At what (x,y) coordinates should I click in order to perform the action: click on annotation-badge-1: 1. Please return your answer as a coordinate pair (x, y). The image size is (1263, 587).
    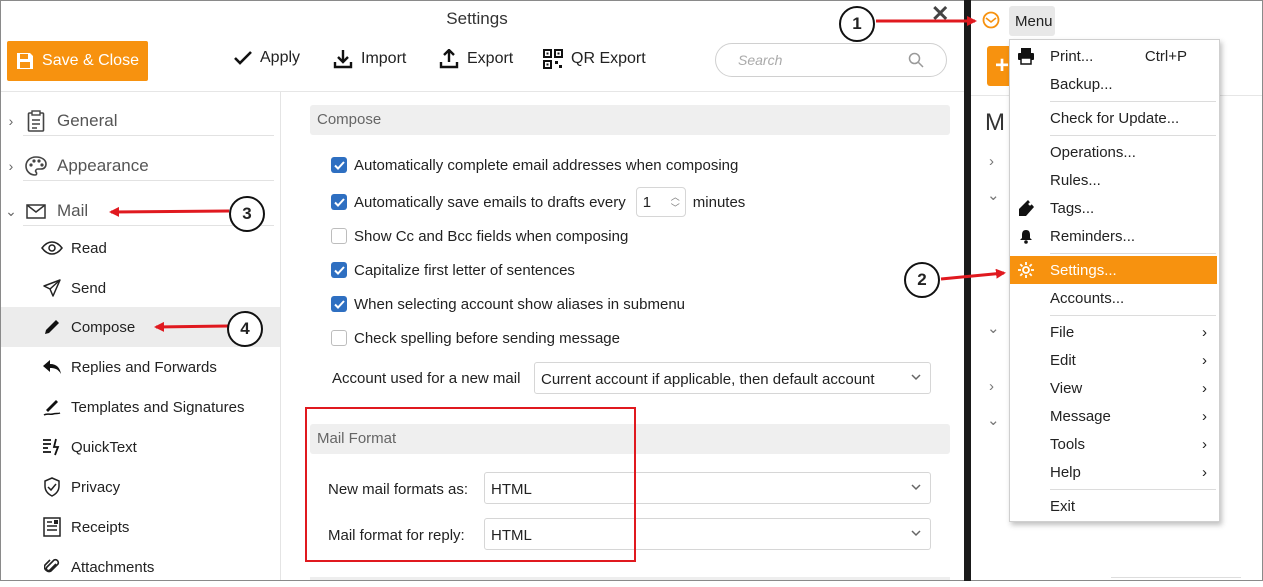
    Looking at the image, I should click on (857, 24).